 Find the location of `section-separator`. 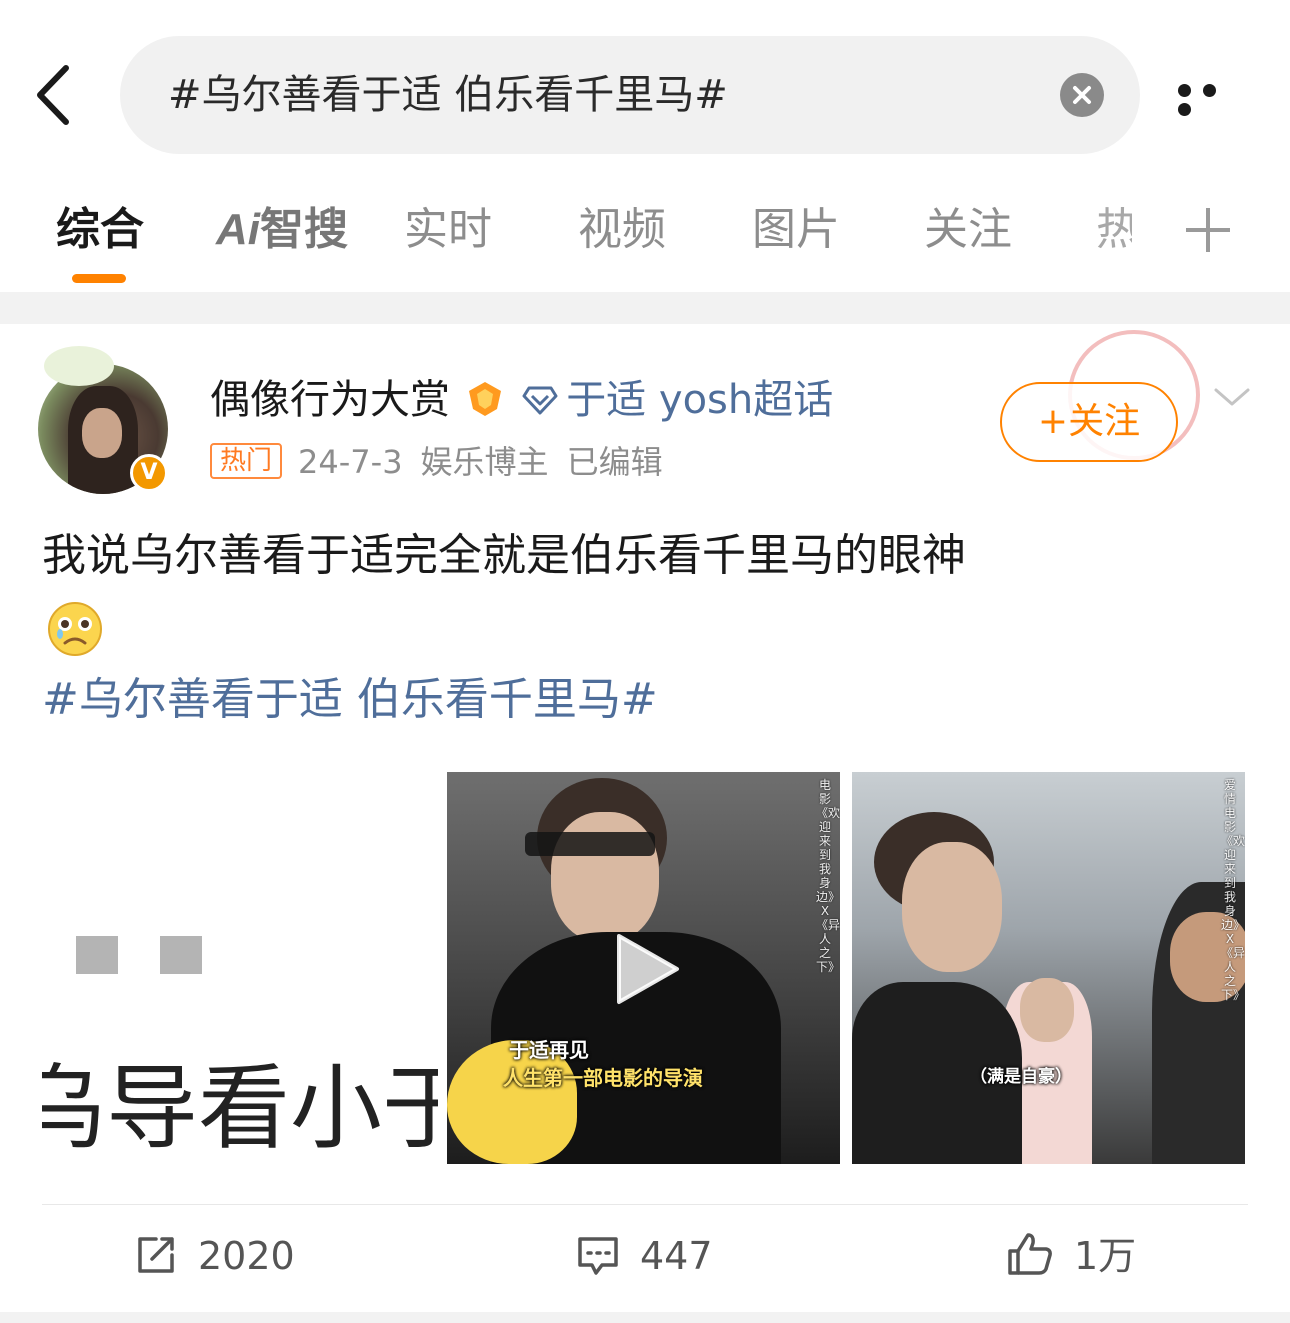

section-separator is located at coordinates (645, 308).